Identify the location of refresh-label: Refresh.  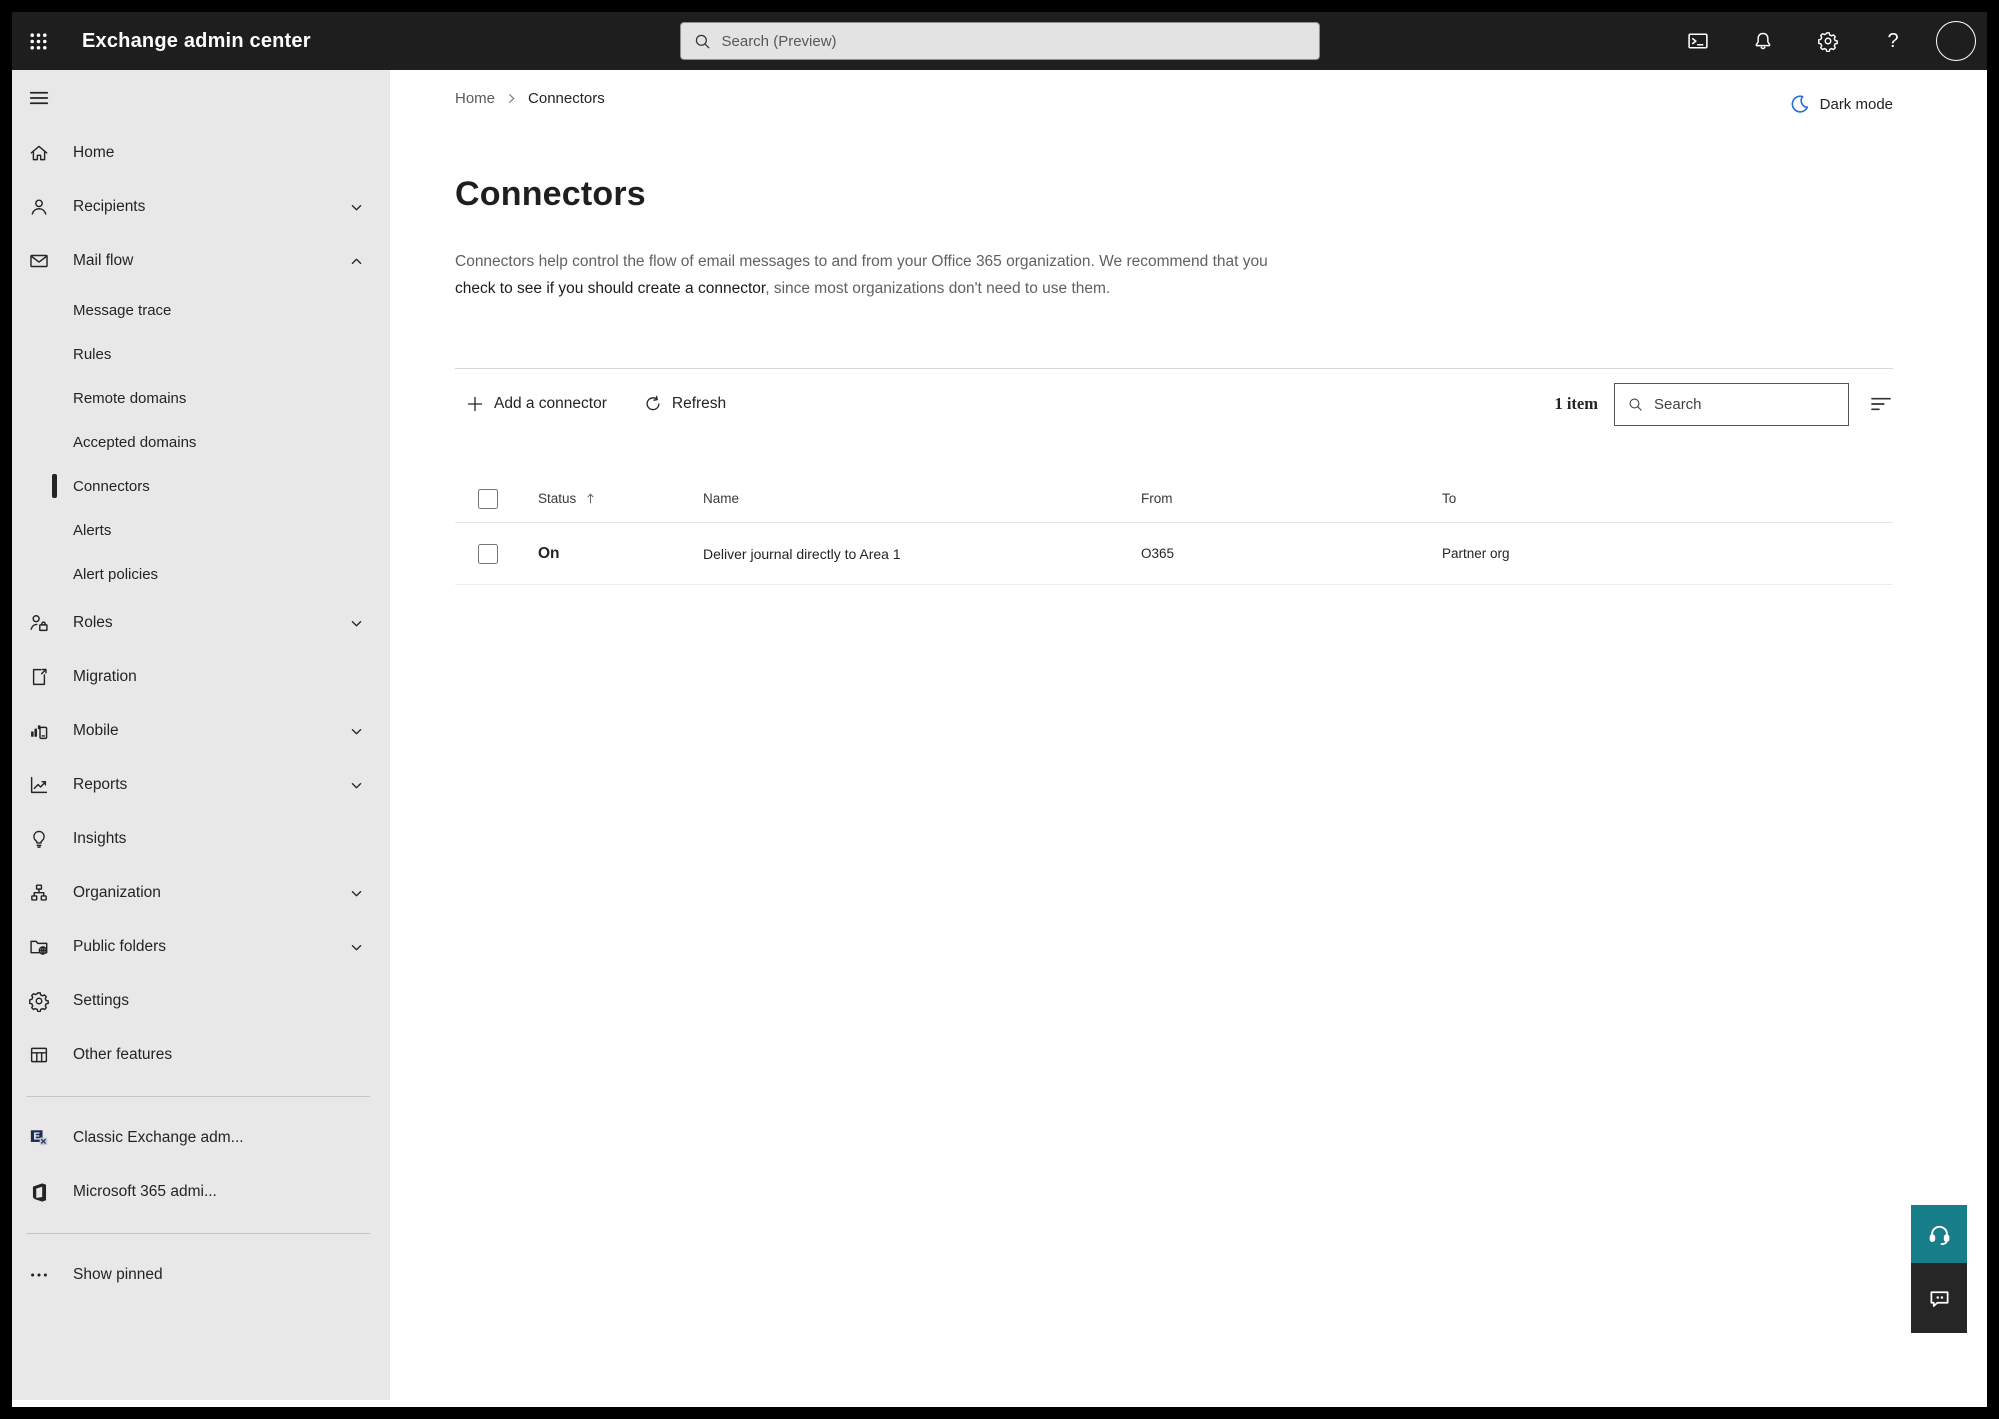
(699, 403).